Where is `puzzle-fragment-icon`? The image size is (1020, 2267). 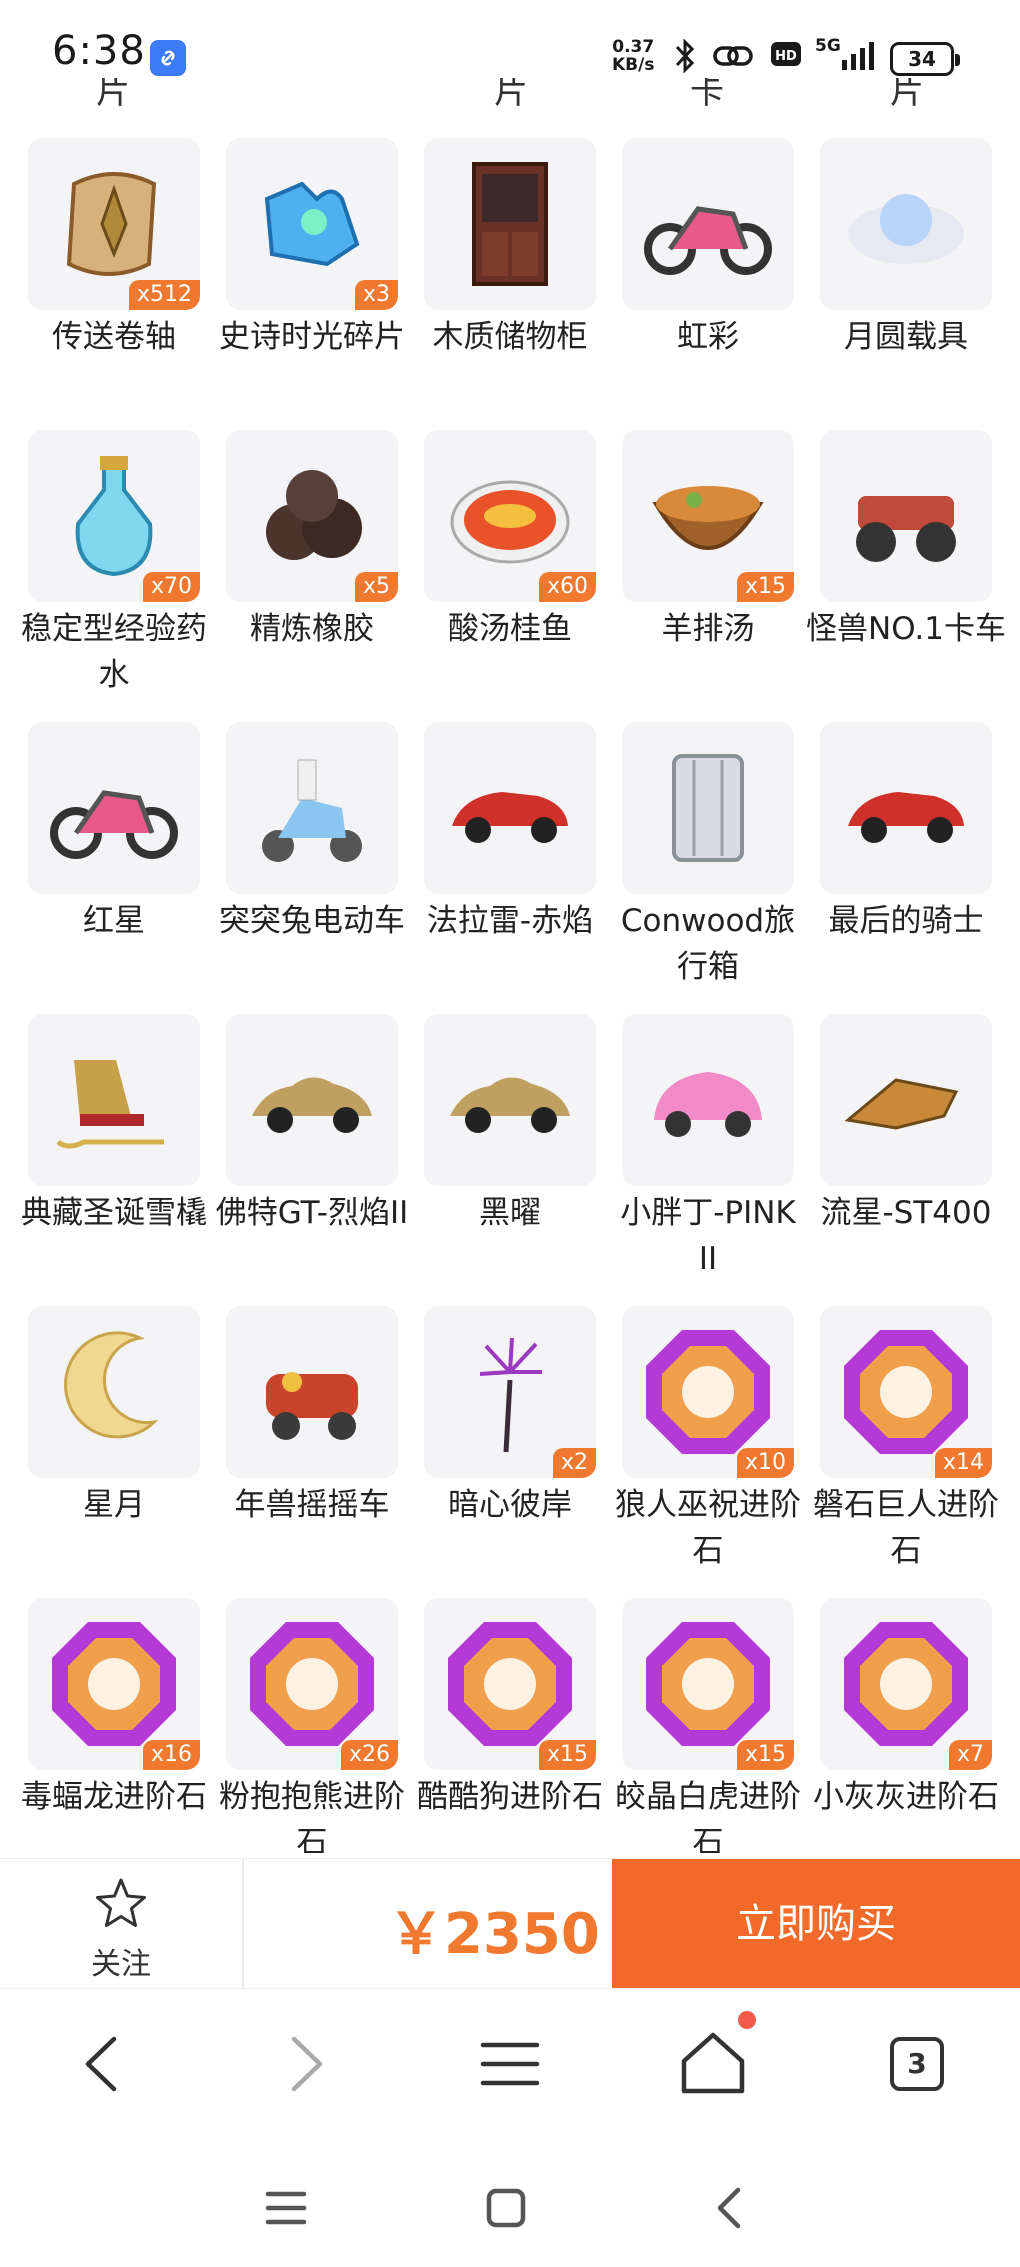
puzzle-fragment-icon is located at coordinates (312, 224).